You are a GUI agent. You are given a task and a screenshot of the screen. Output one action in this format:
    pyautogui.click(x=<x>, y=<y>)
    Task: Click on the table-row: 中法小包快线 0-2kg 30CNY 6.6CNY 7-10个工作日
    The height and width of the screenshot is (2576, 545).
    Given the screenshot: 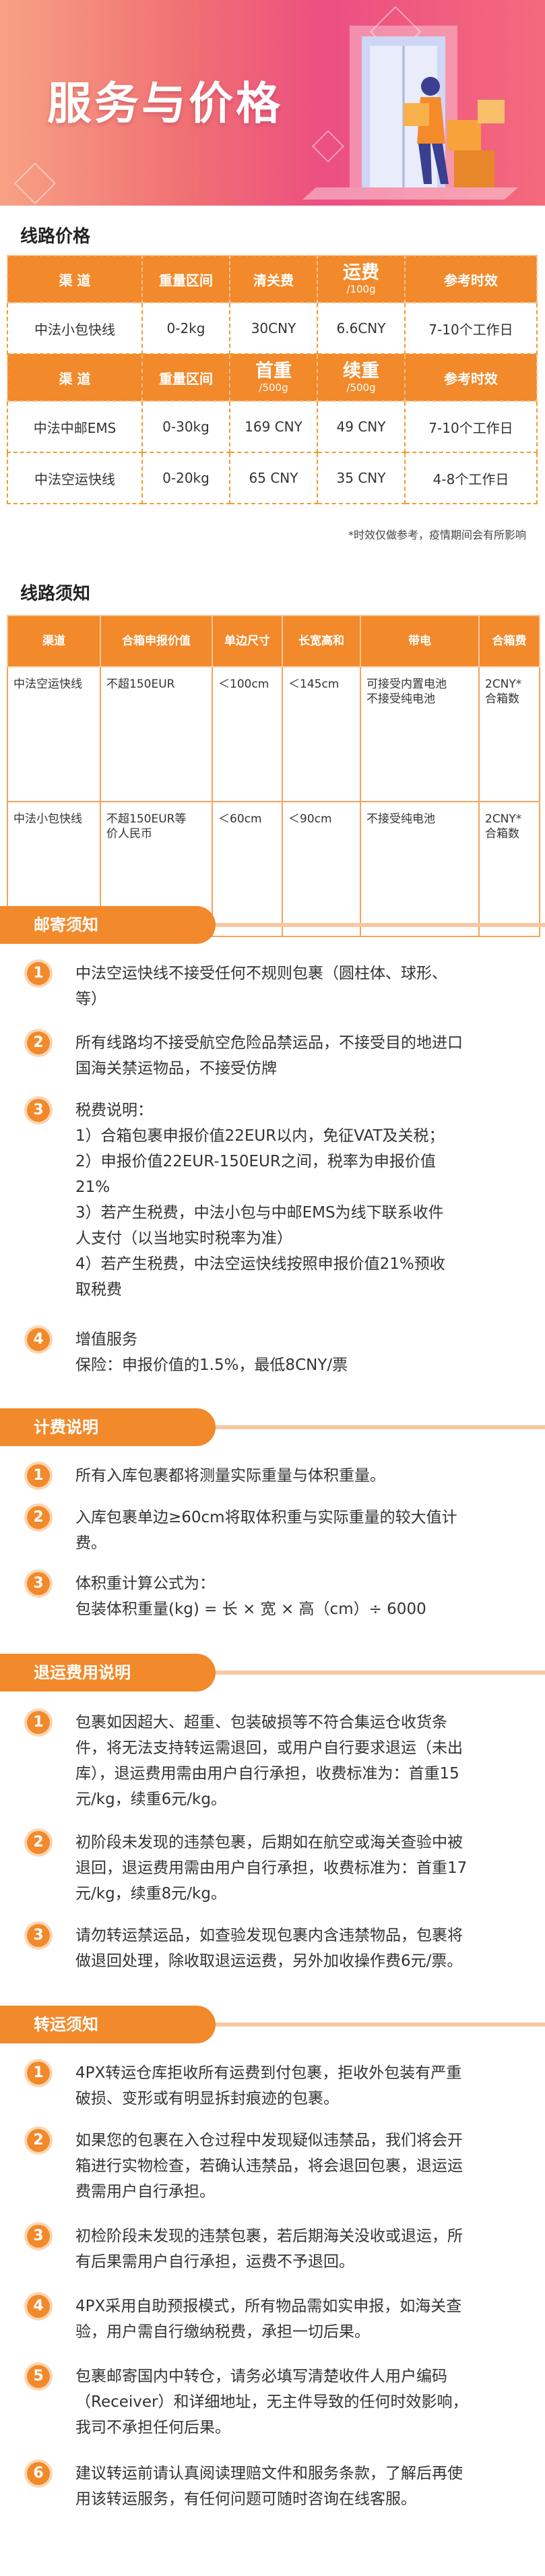 What is the action you would take?
    pyautogui.click(x=272, y=328)
    